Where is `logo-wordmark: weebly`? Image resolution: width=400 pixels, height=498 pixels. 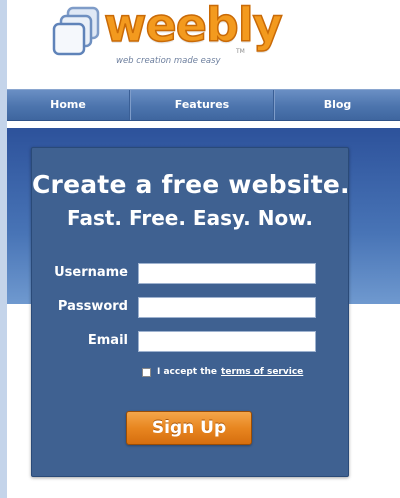 logo-wordmark: weebly is located at coordinates (193, 26).